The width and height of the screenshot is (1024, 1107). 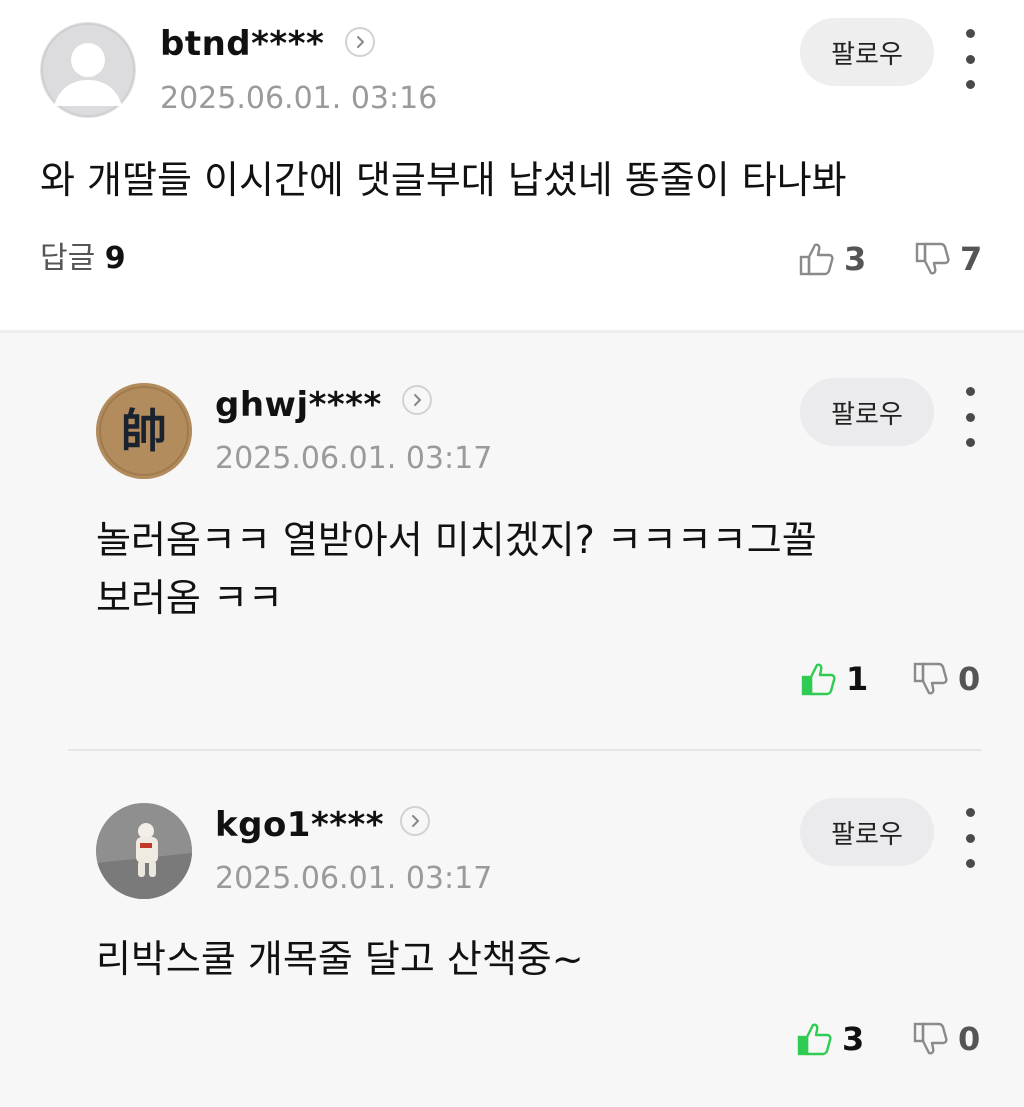 I want to click on reply-label: 답글, so click(x=68, y=258).